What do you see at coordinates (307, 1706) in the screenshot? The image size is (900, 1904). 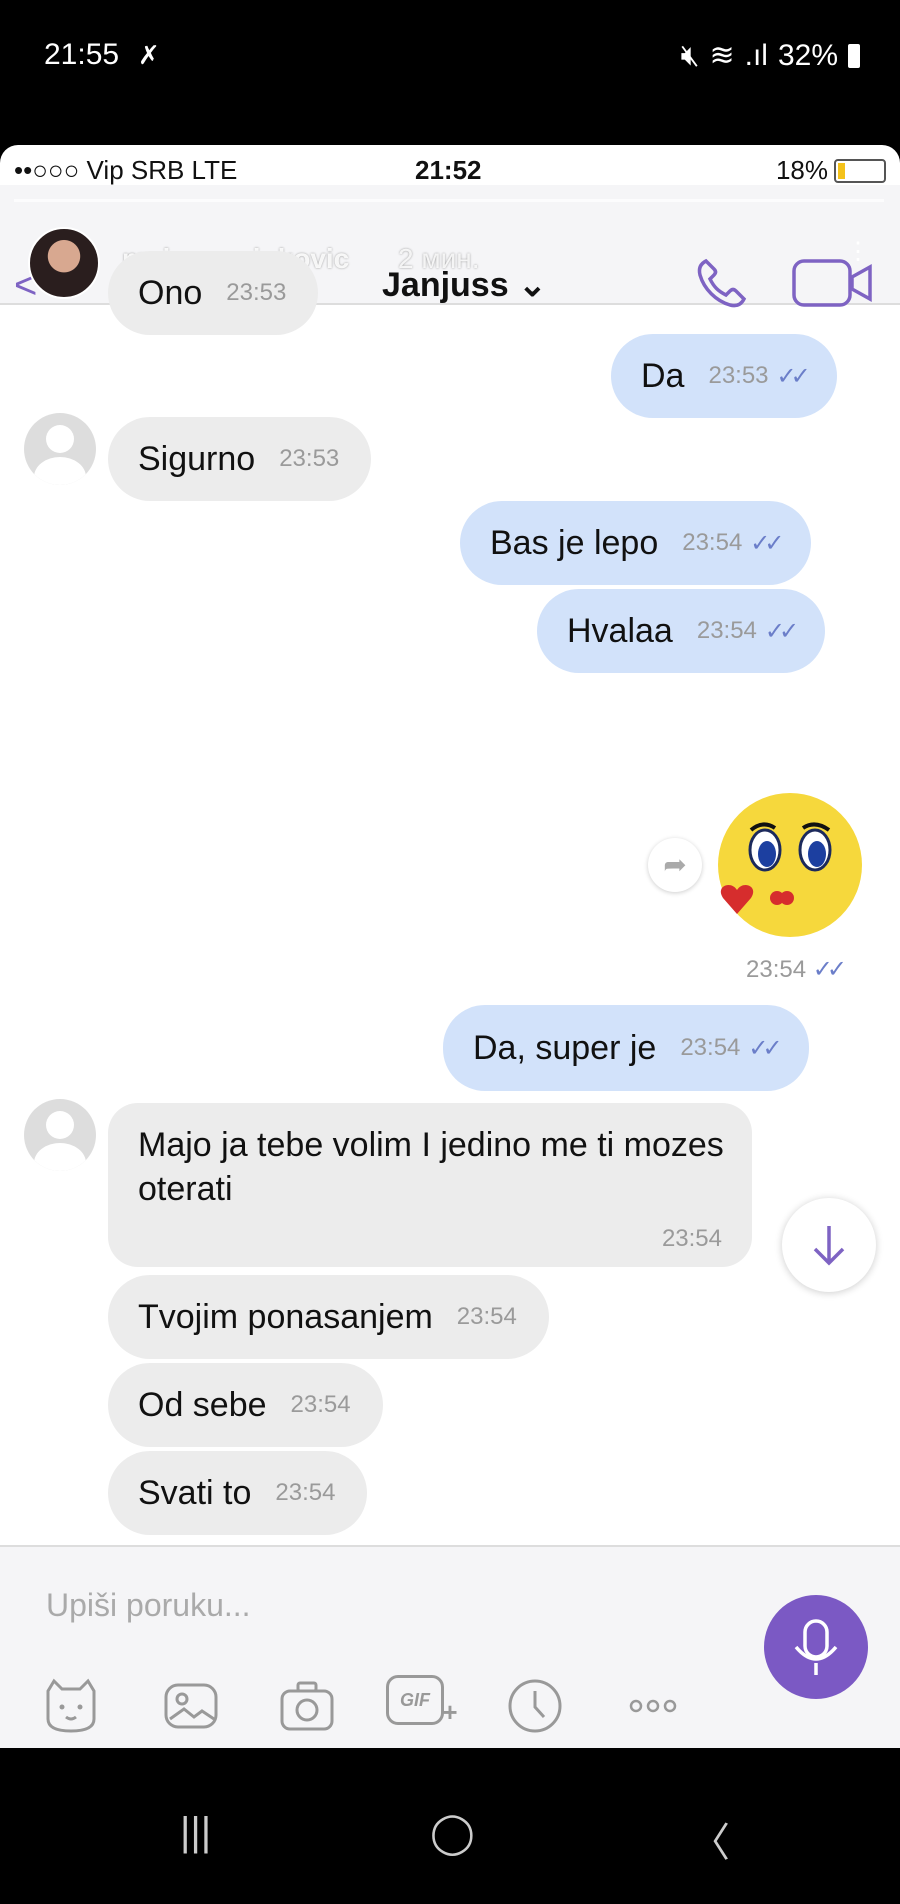 I see `camera-icon` at bounding box center [307, 1706].